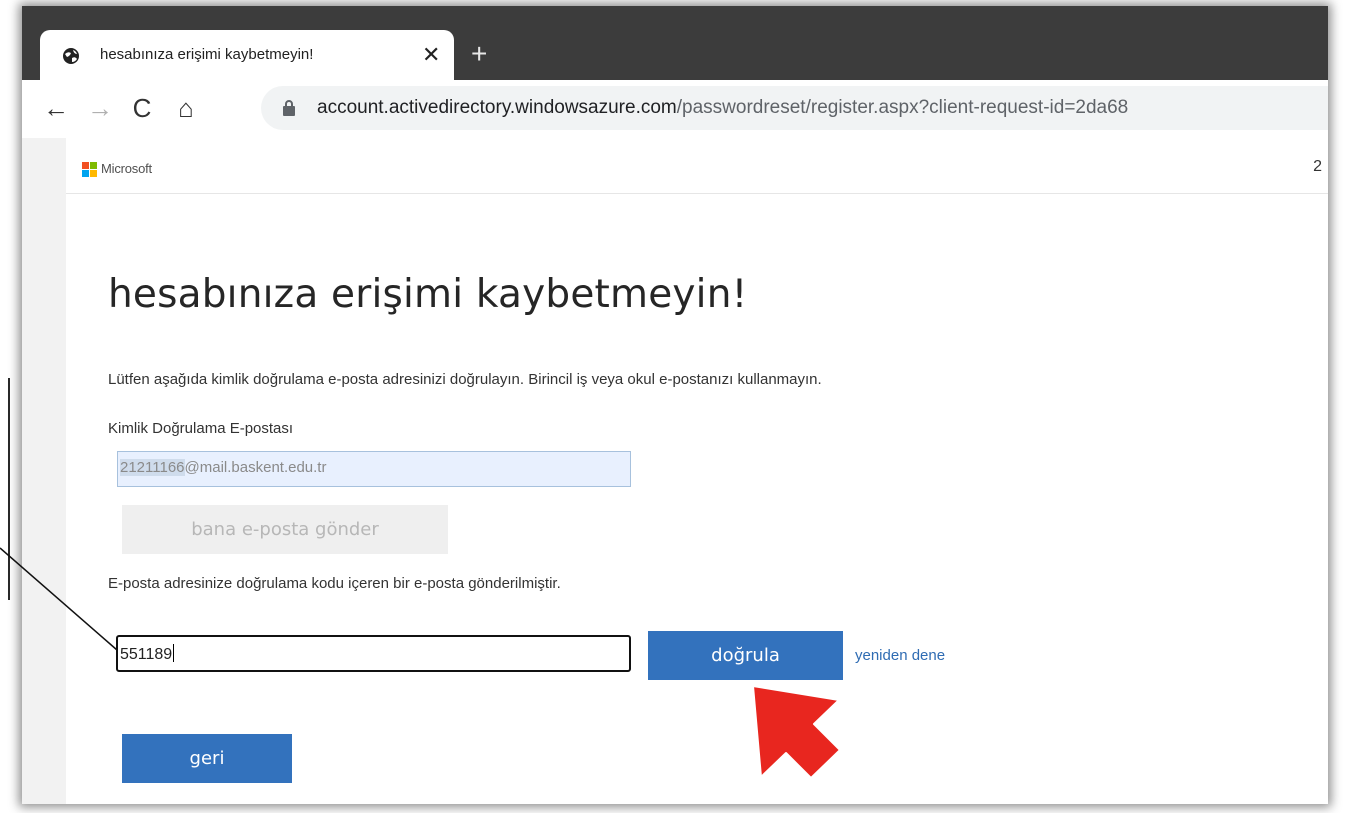 The image size is (1345, 813). What do you see at coordinates (373, 653) in the screenshot?
I see `verification-code-input: 551189` at bounding box center [373, 653].